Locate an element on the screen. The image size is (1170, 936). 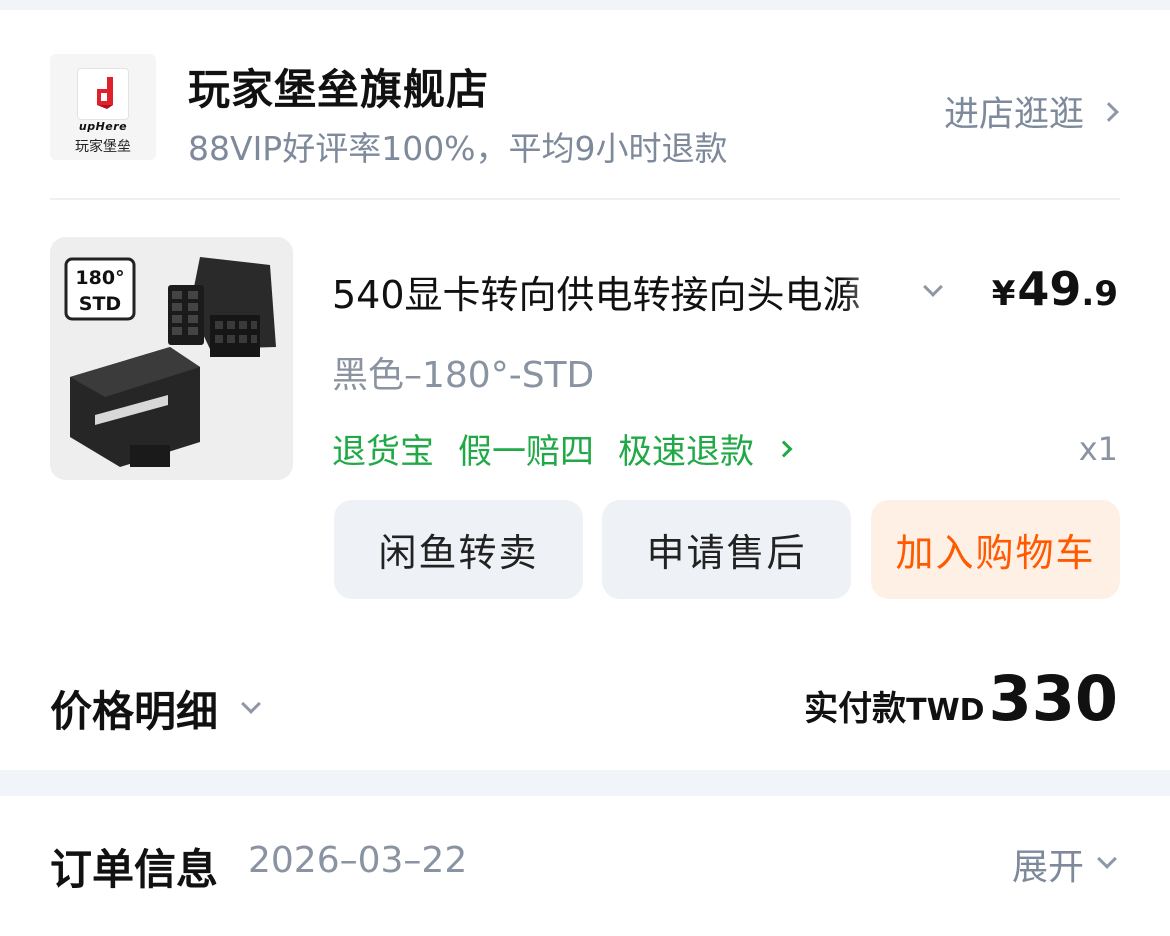
add-to-cart-button: 加入购物车 is located at coordinates (995, 549).